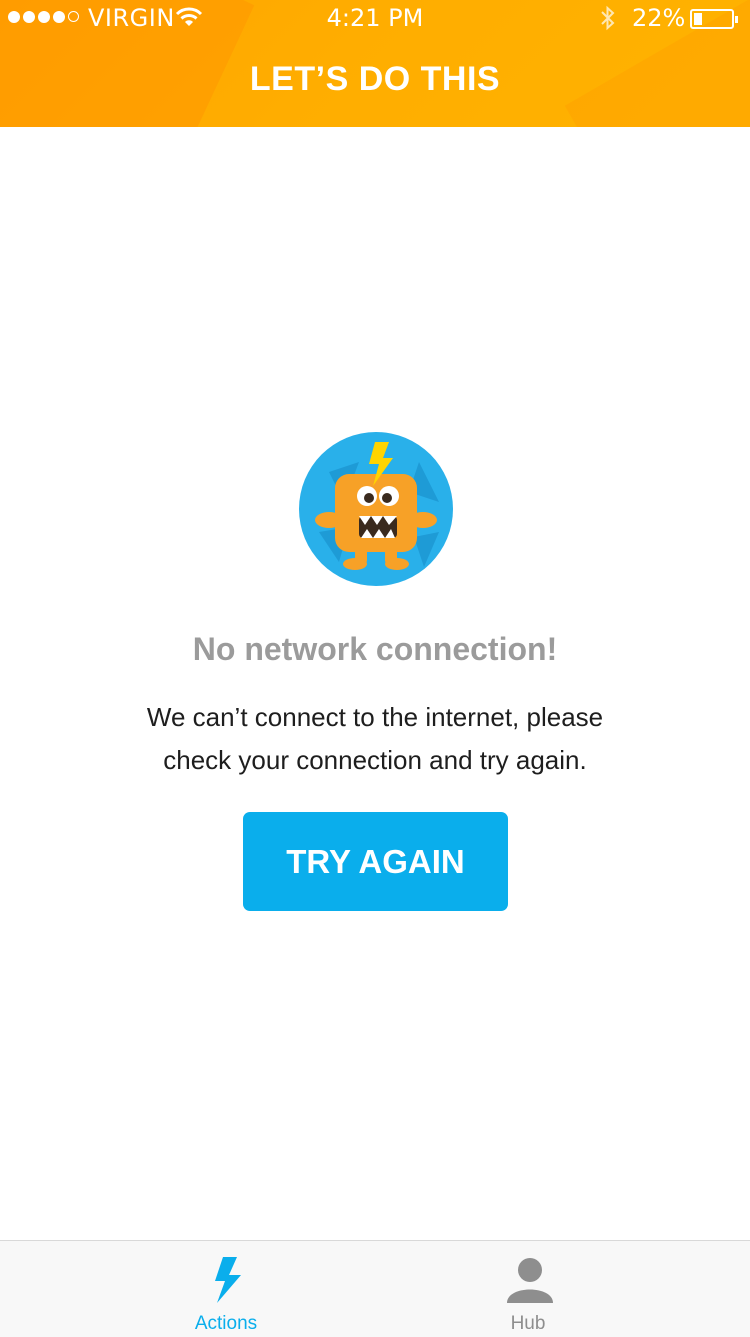 The width and height of the screenshot is (750, 1337). Describe the element at coordinates (528, 1323) in the screenshot. I see `tab-label: Hub` at that location.